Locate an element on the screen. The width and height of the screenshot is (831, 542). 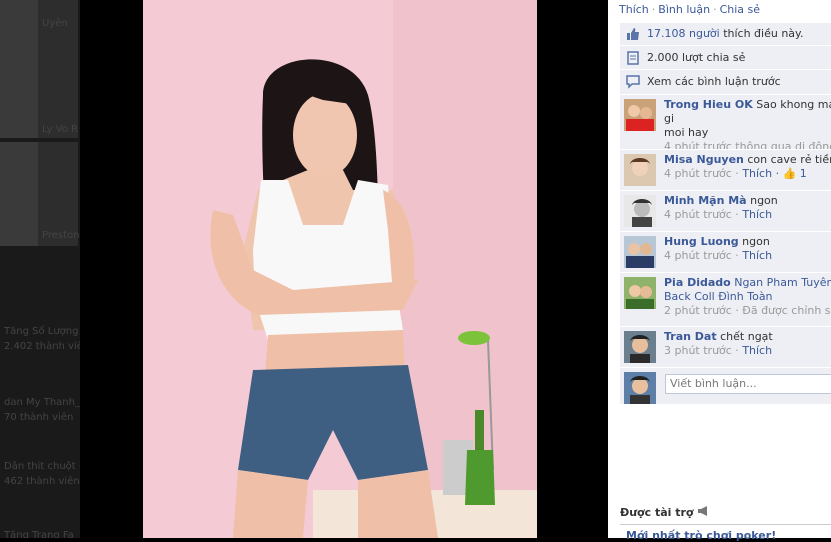
sponsored-title: Được tài trợ is located at coordinates (664, 512).